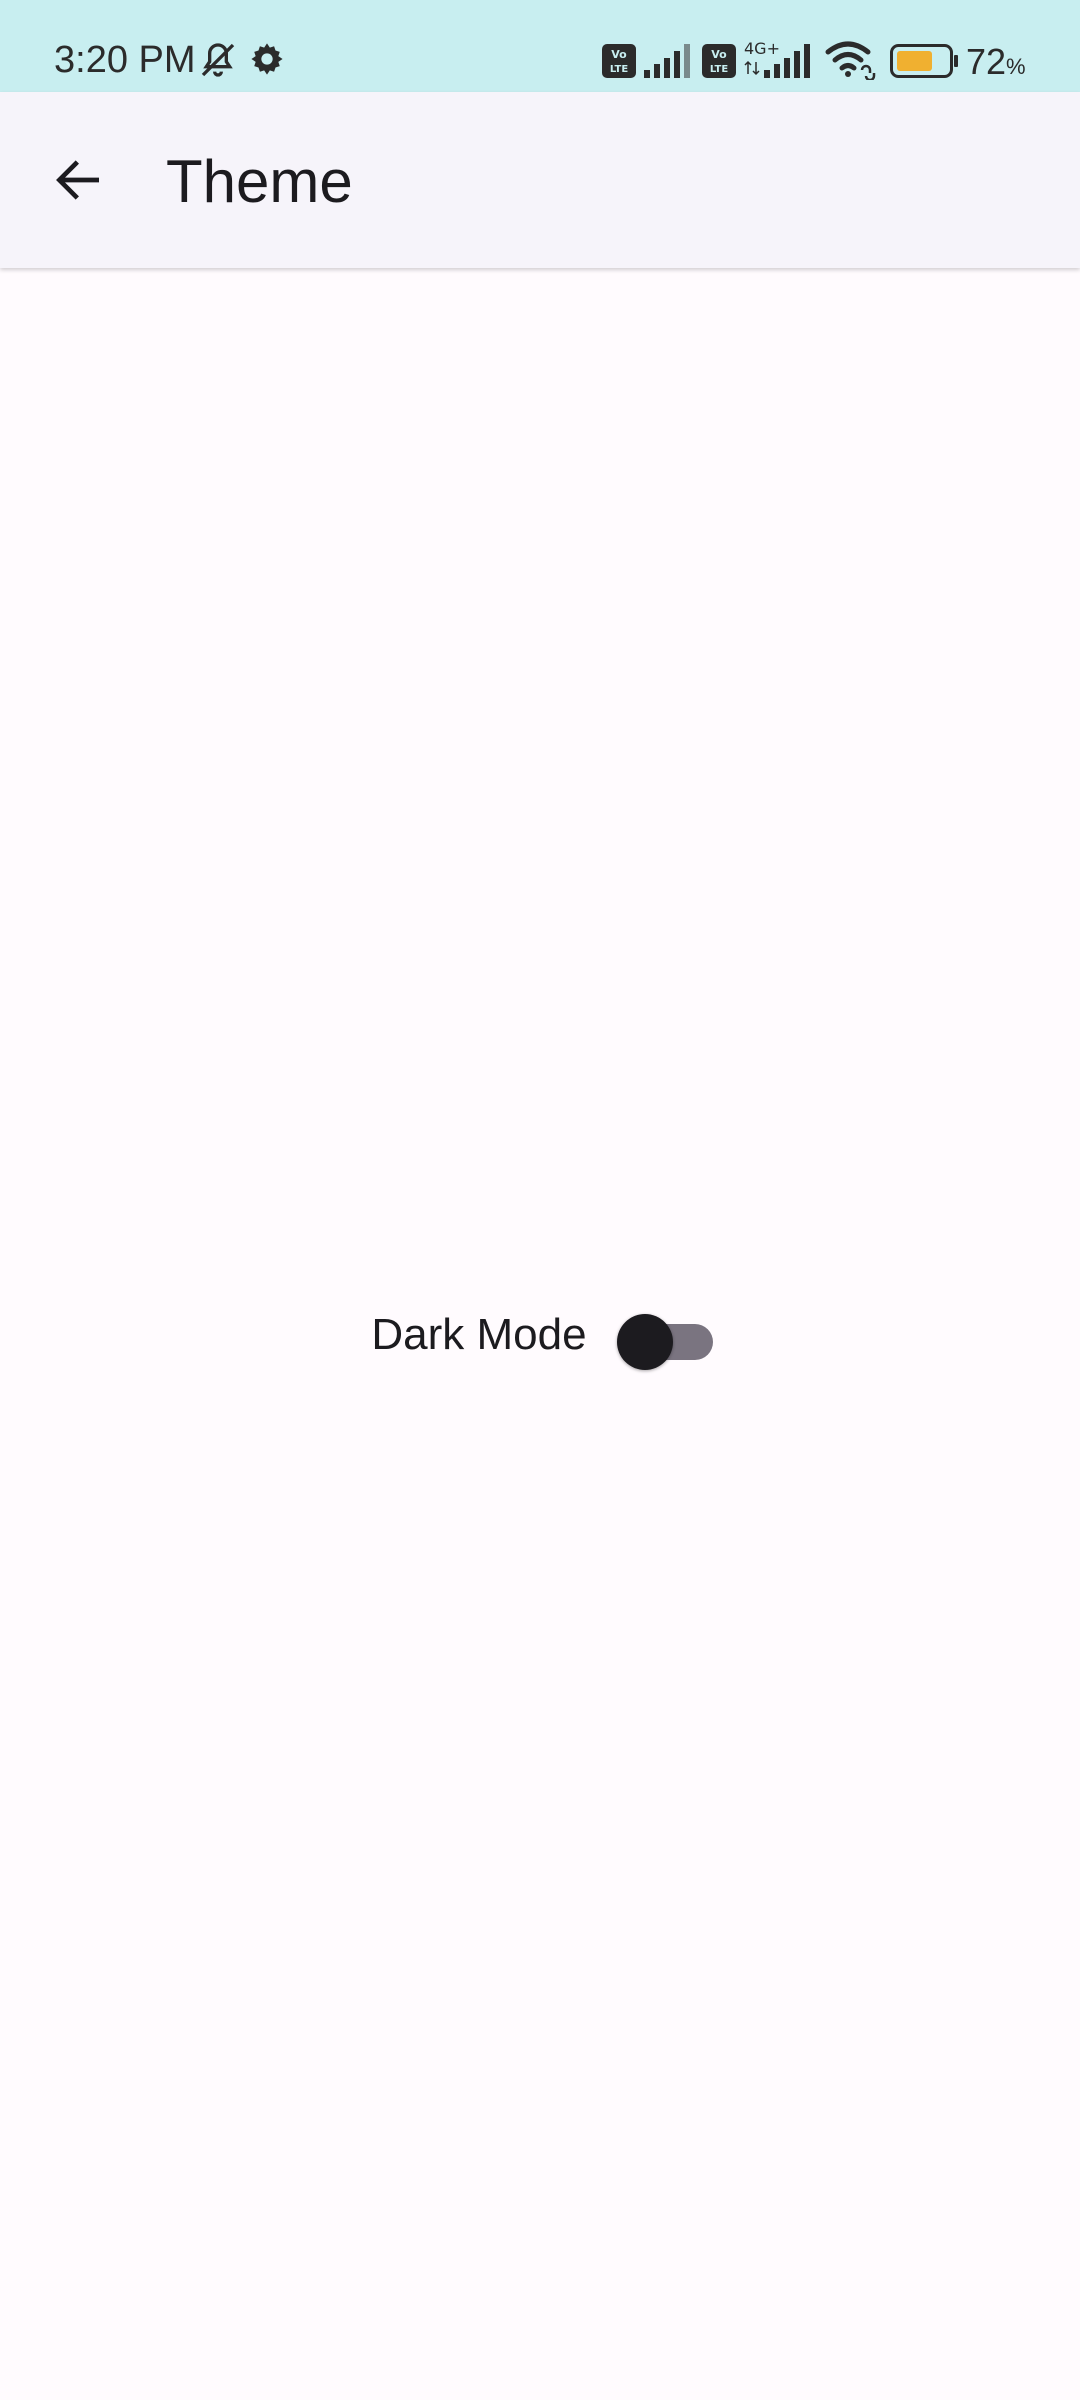  I want to click on battery-icon, so click(924, 61).